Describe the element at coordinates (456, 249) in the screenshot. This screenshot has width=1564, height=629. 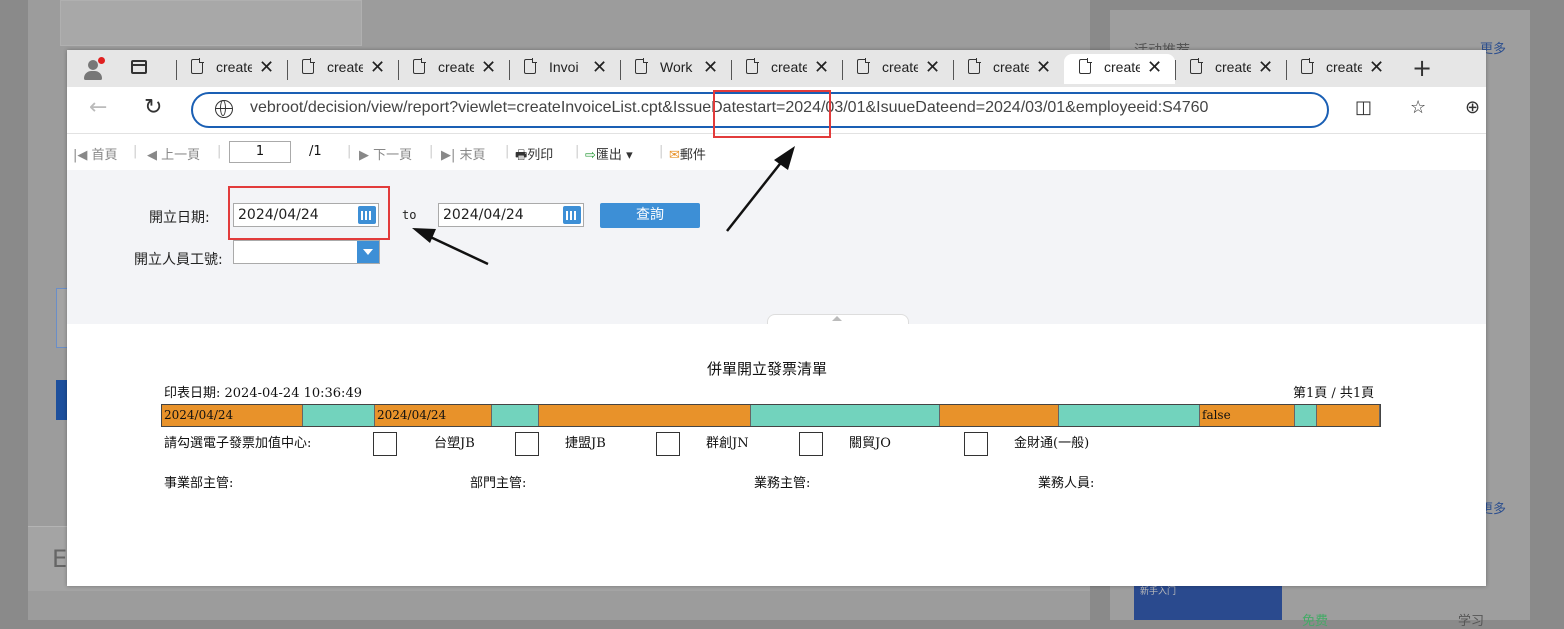
I see `arrow-line-left` at that location.